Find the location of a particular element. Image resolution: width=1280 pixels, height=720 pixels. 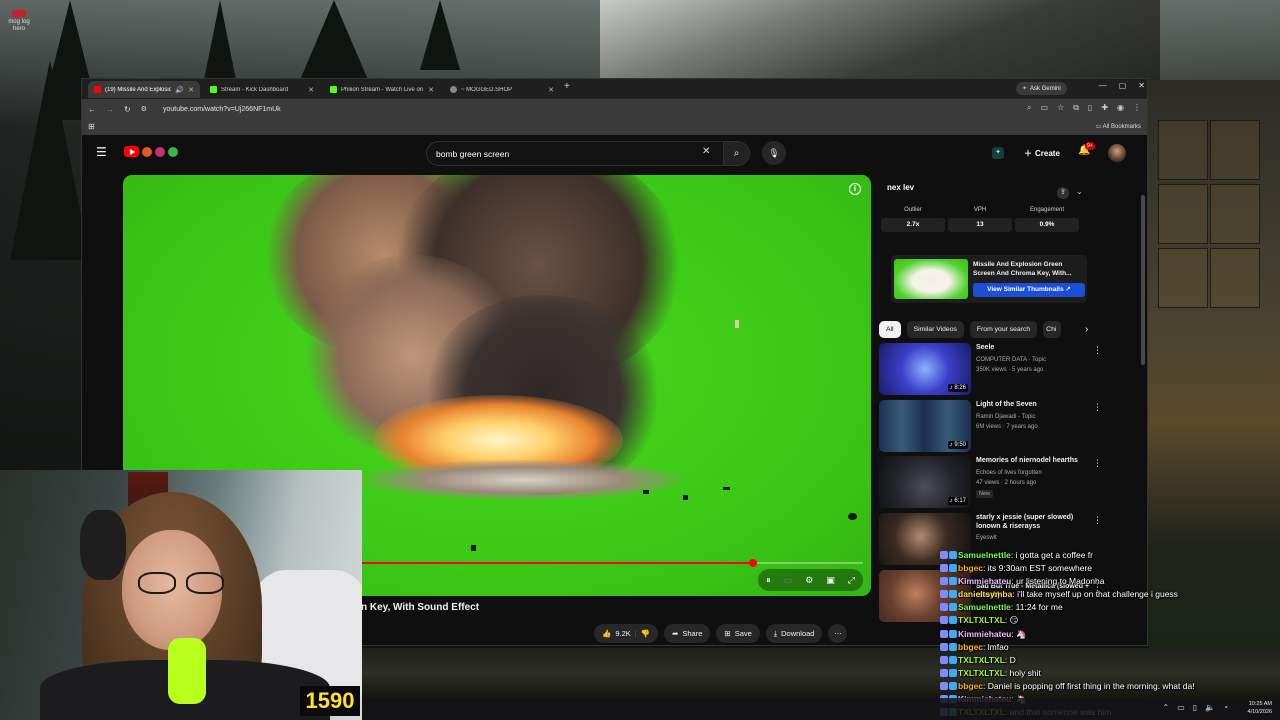

video-title: Memories of niernodel hearths is located at coordinates (1035, 460).